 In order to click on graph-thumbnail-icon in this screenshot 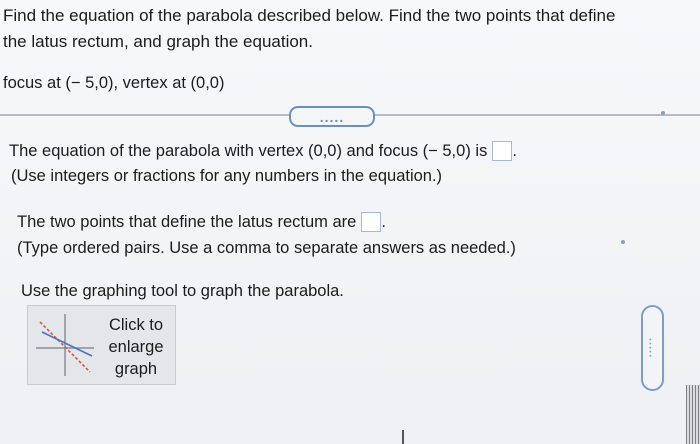, I will do `click(65, 345)`.